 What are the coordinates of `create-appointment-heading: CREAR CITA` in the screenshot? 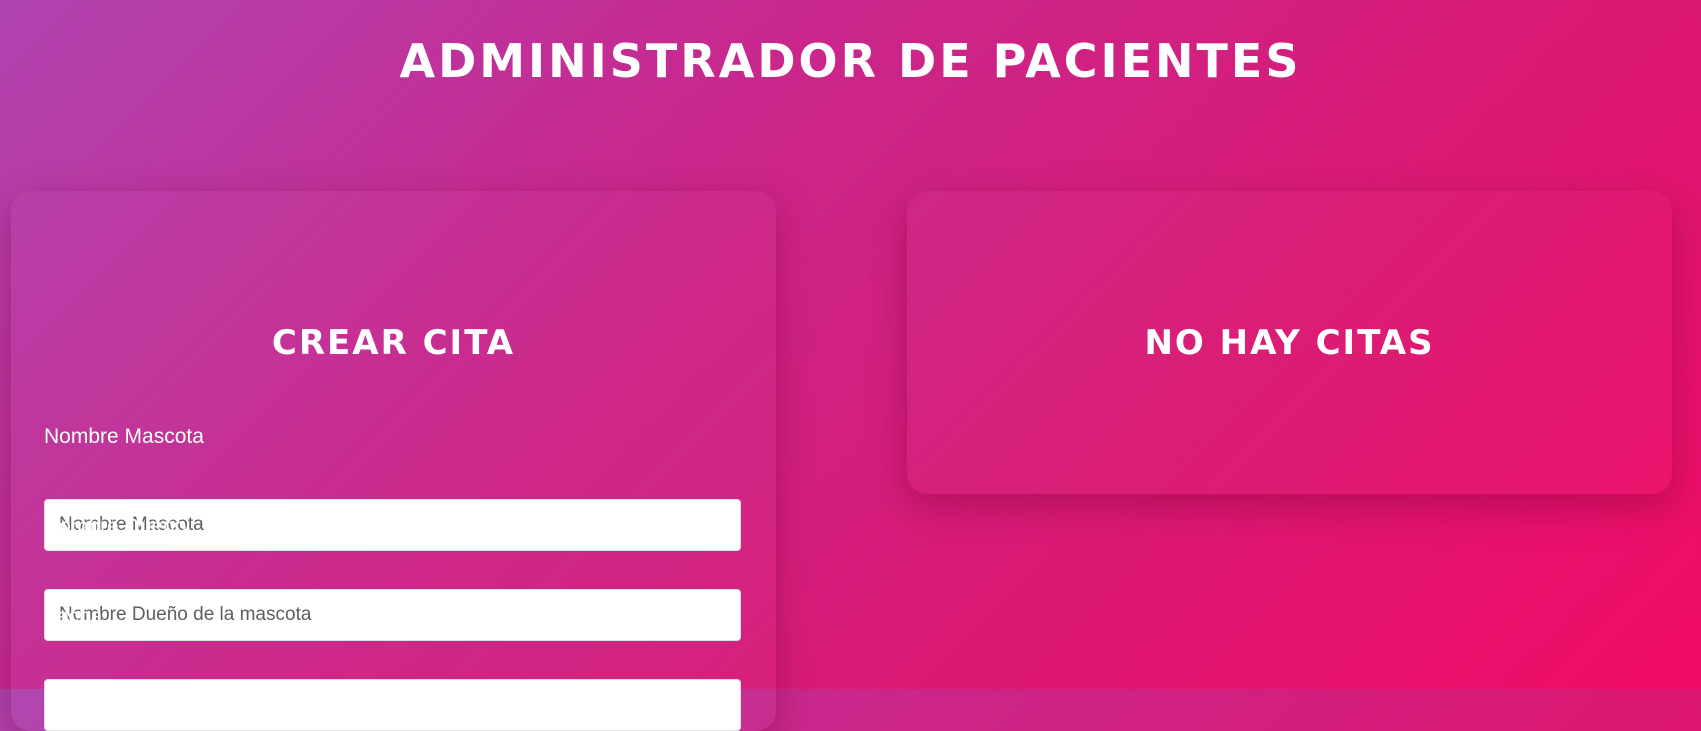 It's located at (393, 343).